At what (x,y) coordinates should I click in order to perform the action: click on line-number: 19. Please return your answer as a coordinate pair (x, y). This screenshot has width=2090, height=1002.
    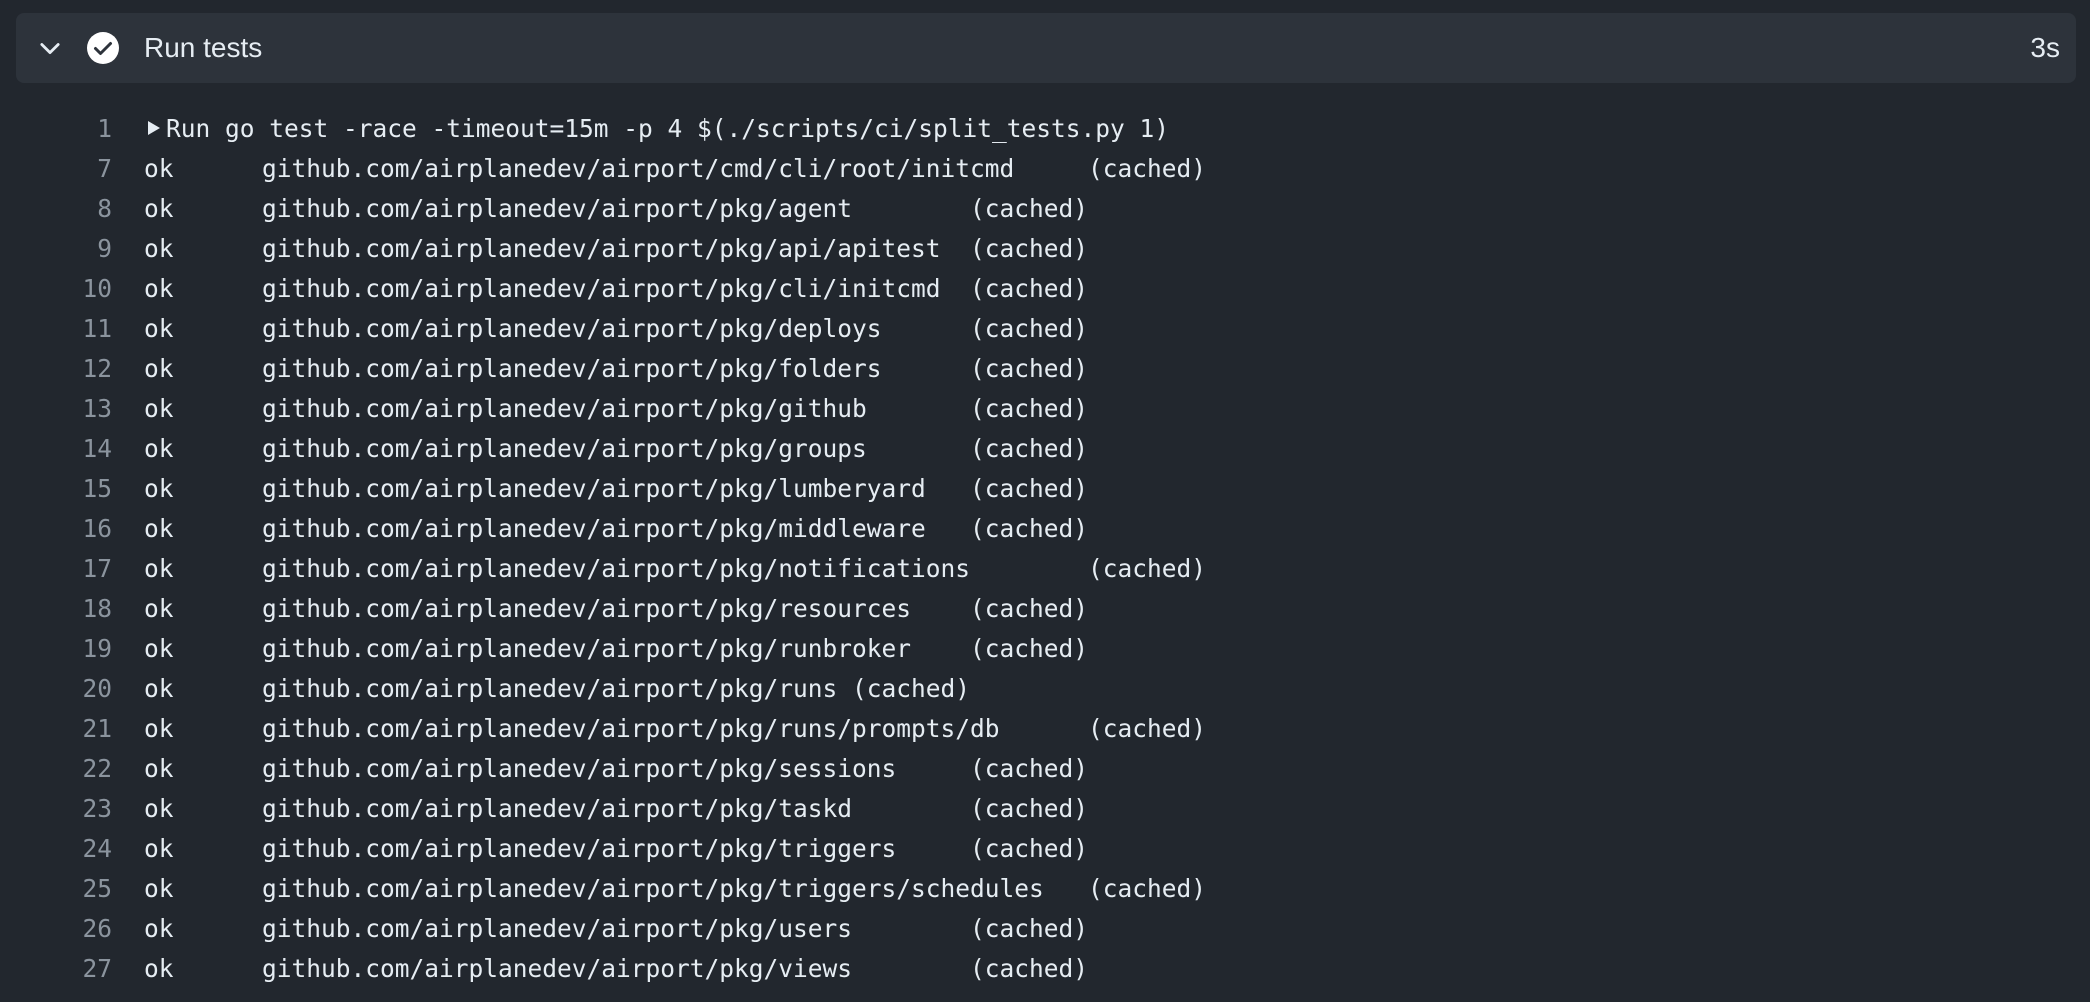
    Looking at the image, I should click on (76, 649).